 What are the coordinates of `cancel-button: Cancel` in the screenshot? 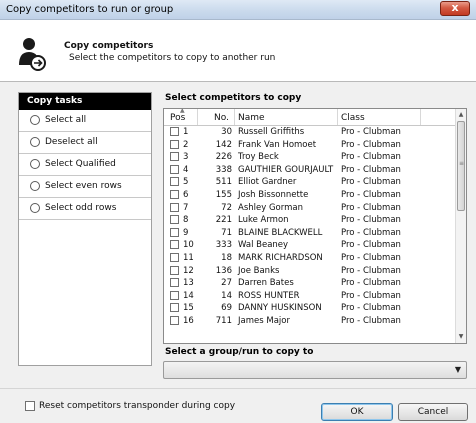 It's located at (433, 412).